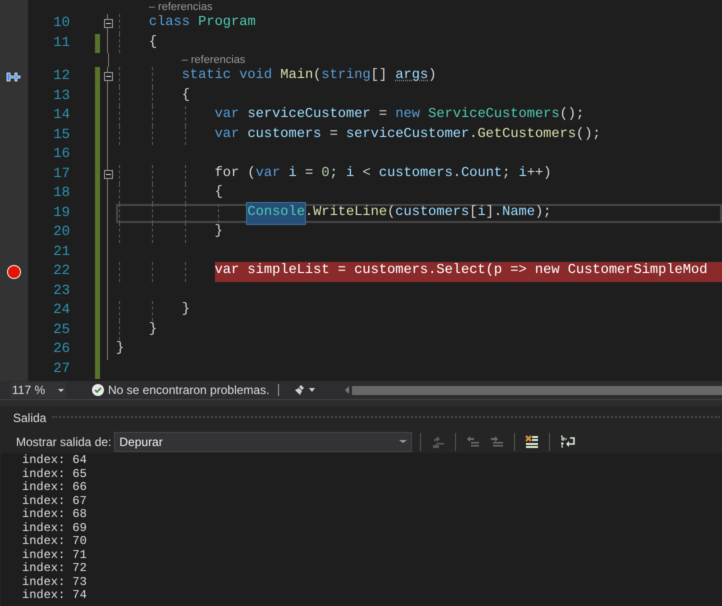 This screenshot has height=606, width=722. What do you see at coordinates (55, 595) in the screenshot?
I see `output-line: index: 74` at bounding box center [55, 595].